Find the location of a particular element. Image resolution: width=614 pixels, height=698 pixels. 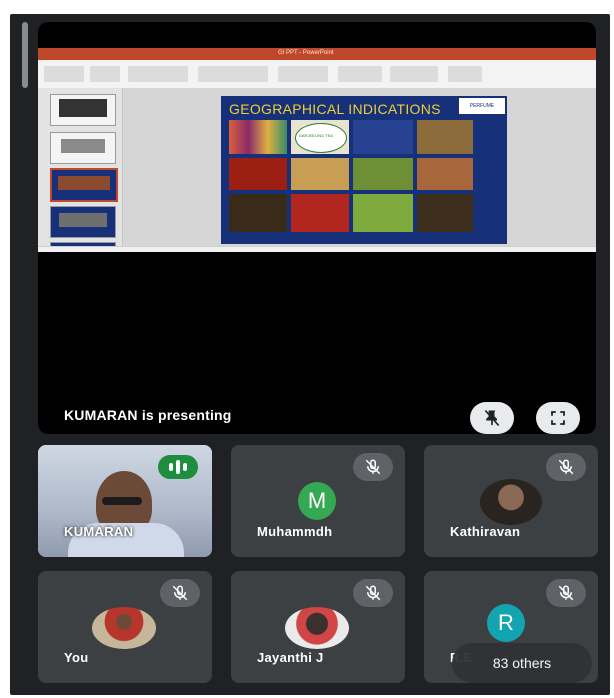

powerpoint-ribbon is located at coordinates (317, 74).